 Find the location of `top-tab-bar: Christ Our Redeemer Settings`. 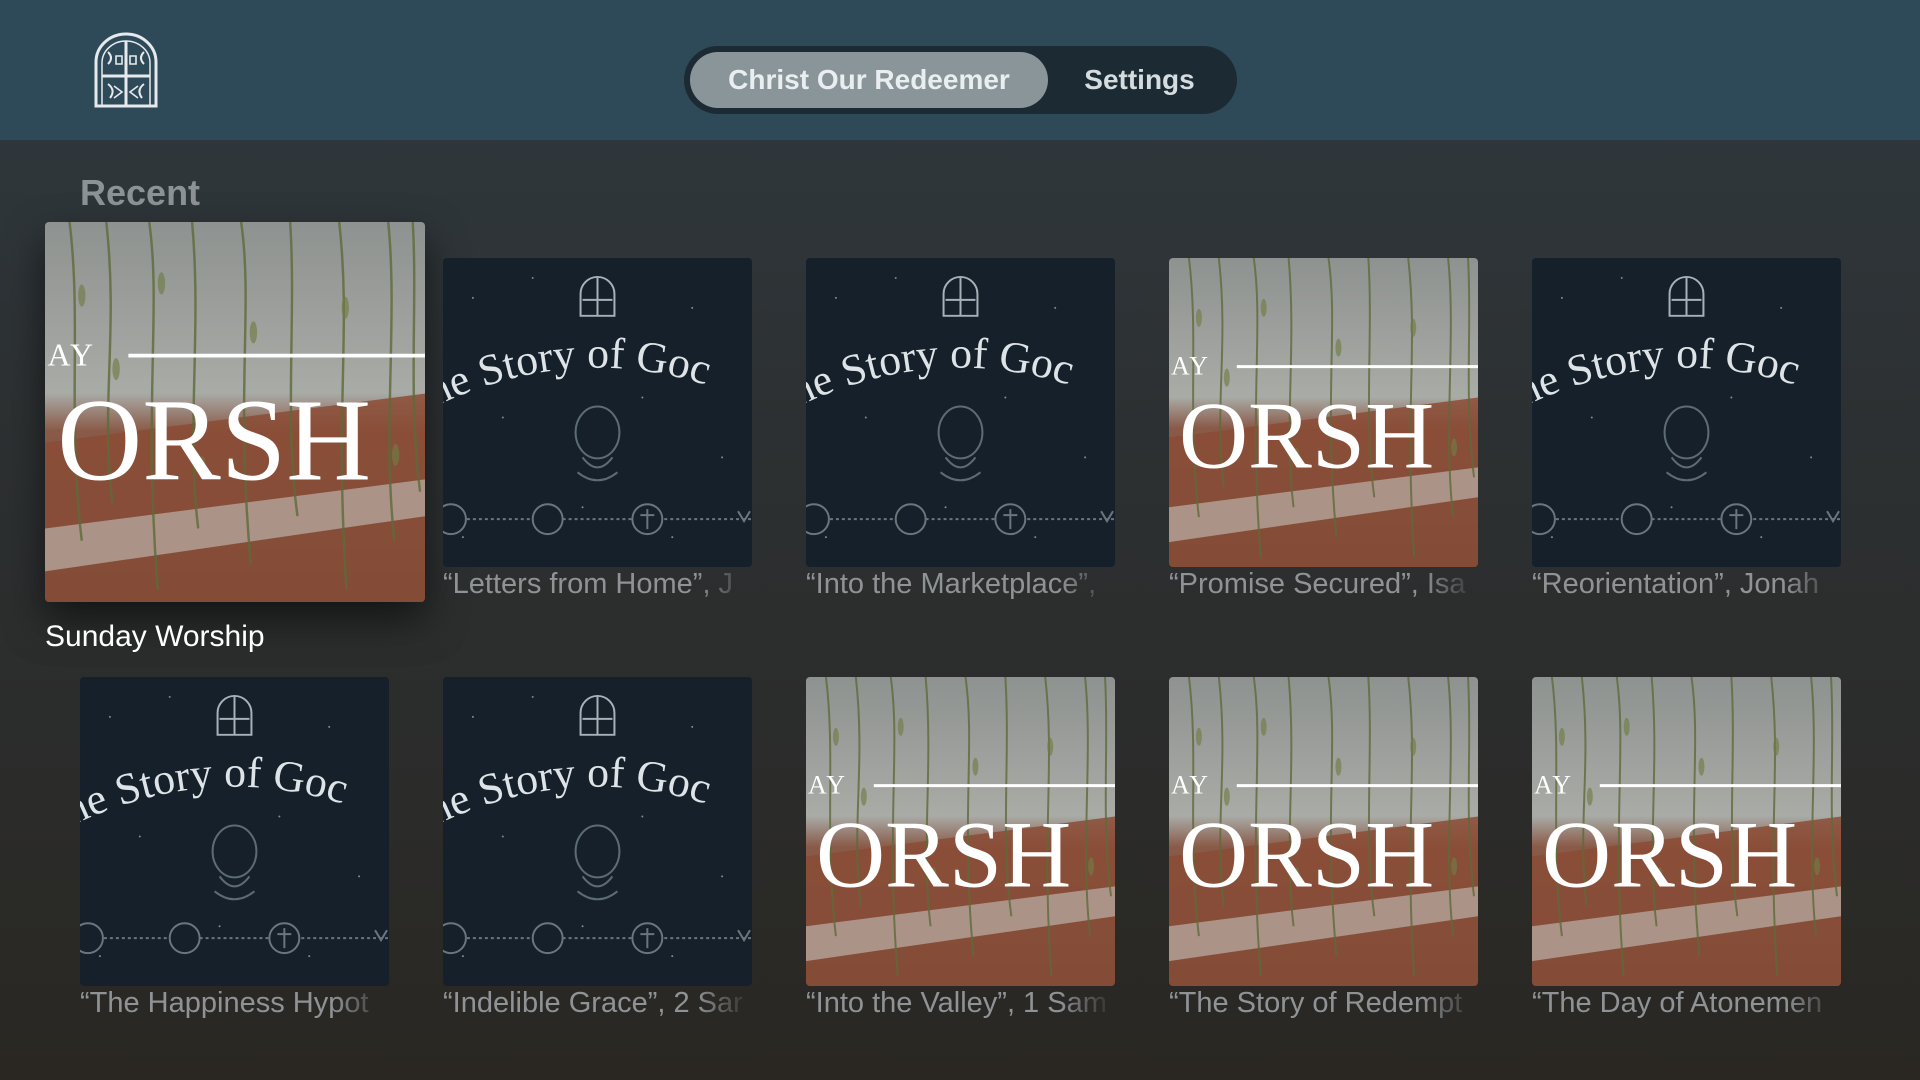

top-tab-bar: Christ Our Redeemer Settings is located at coordinates (960, 80).